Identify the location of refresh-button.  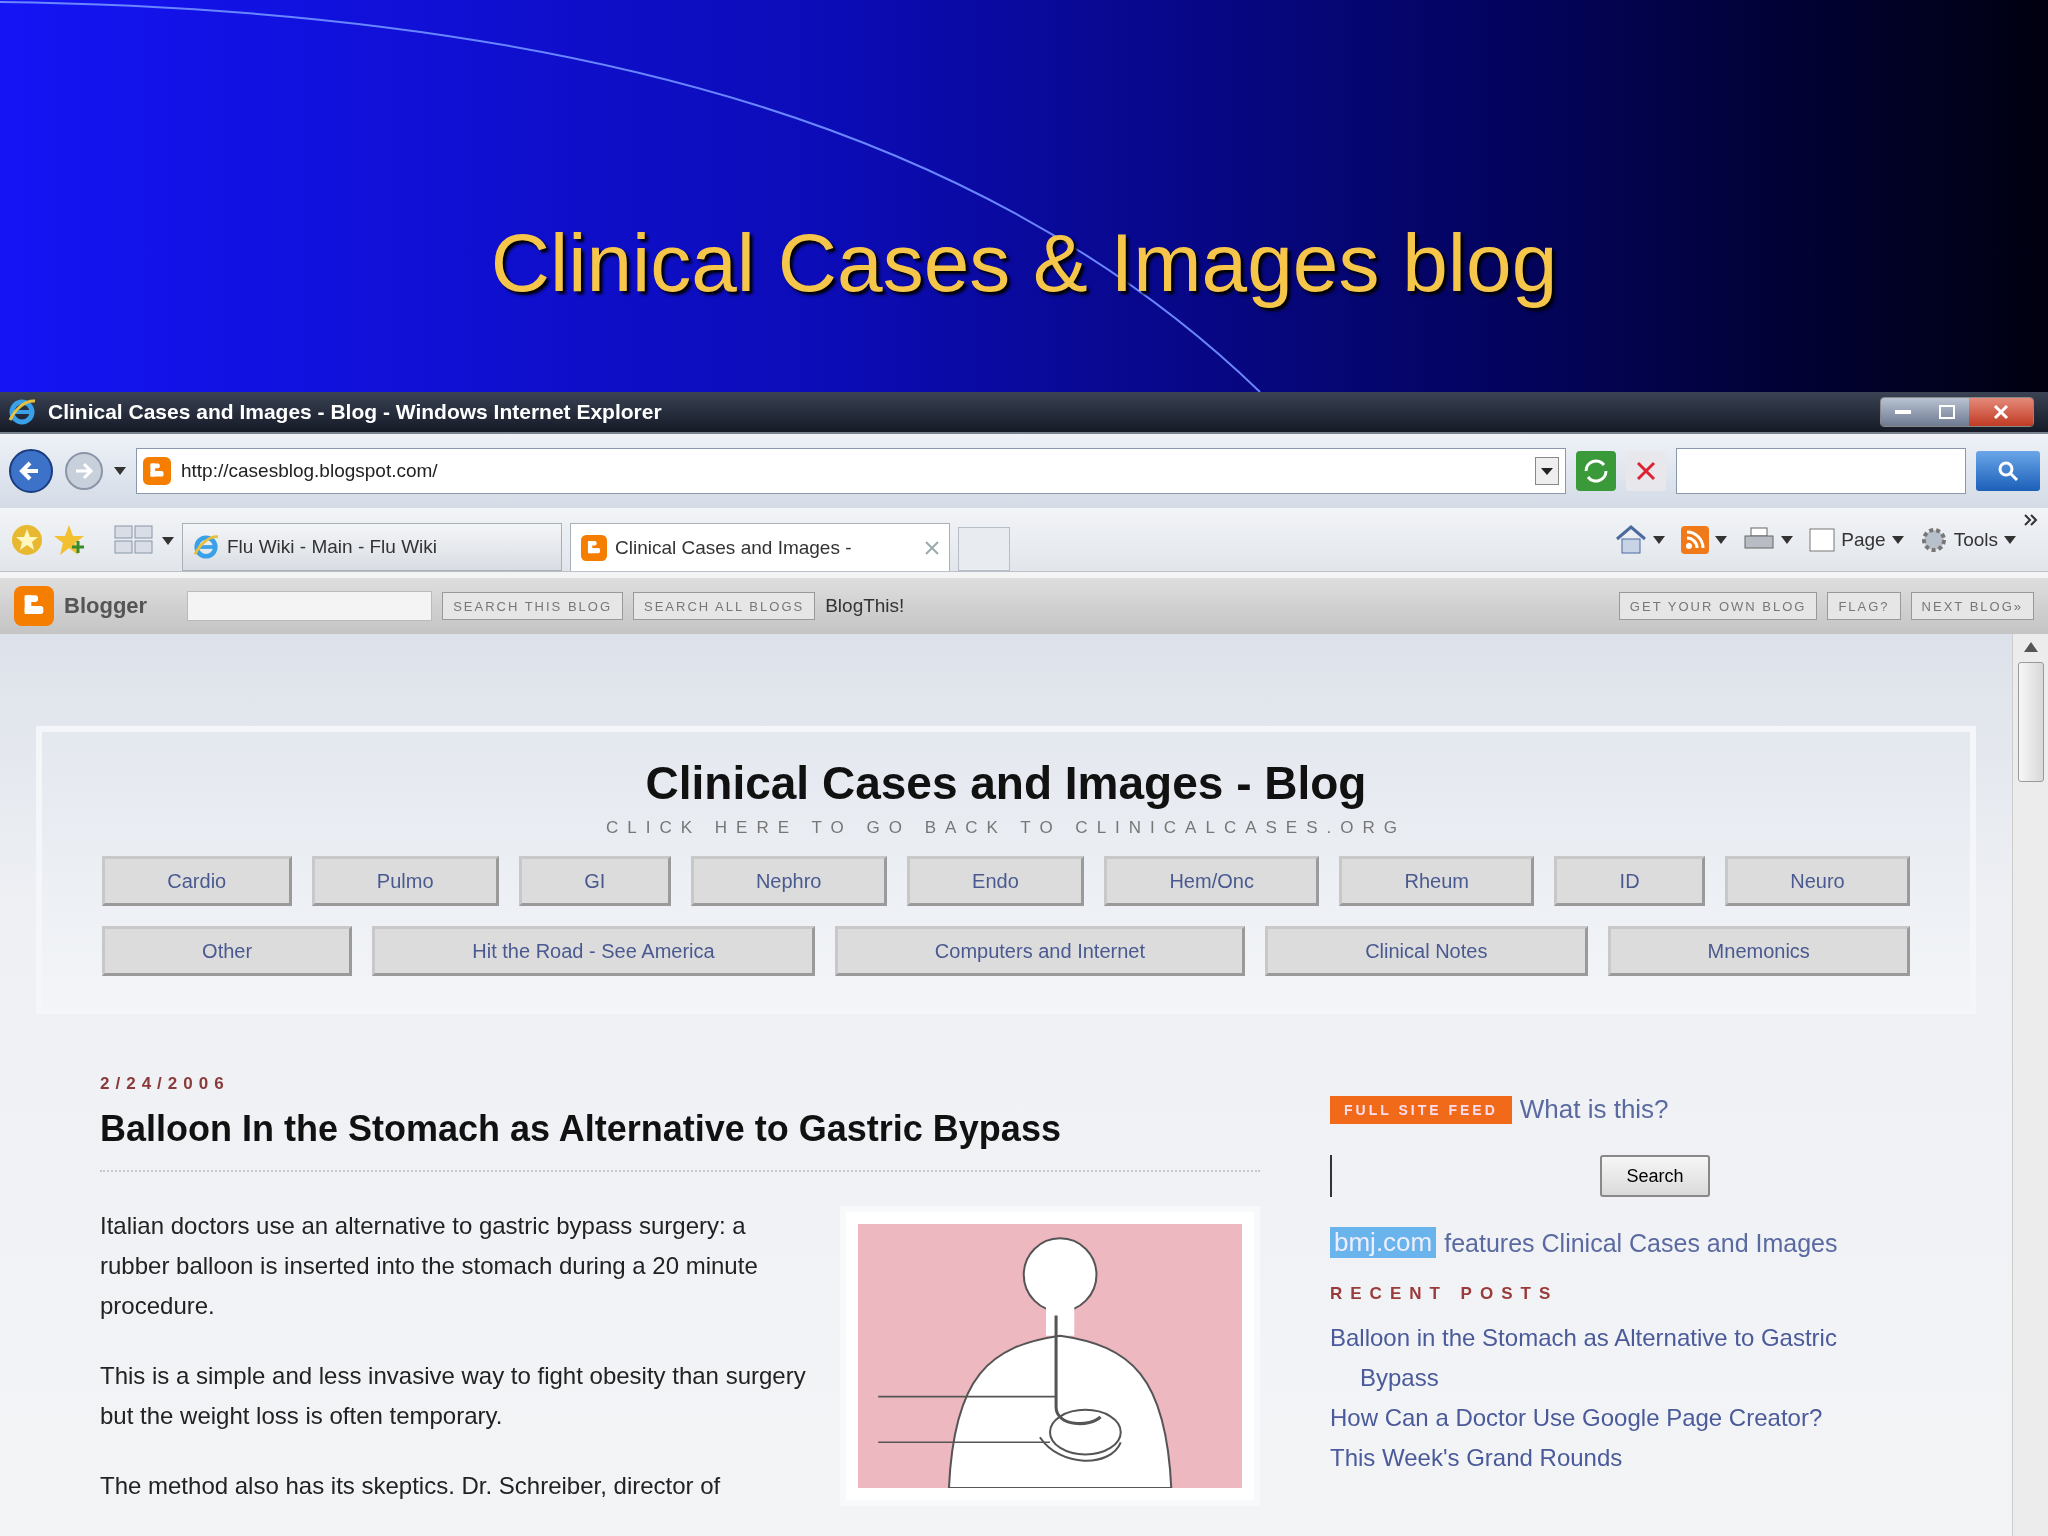
(1596, 471).